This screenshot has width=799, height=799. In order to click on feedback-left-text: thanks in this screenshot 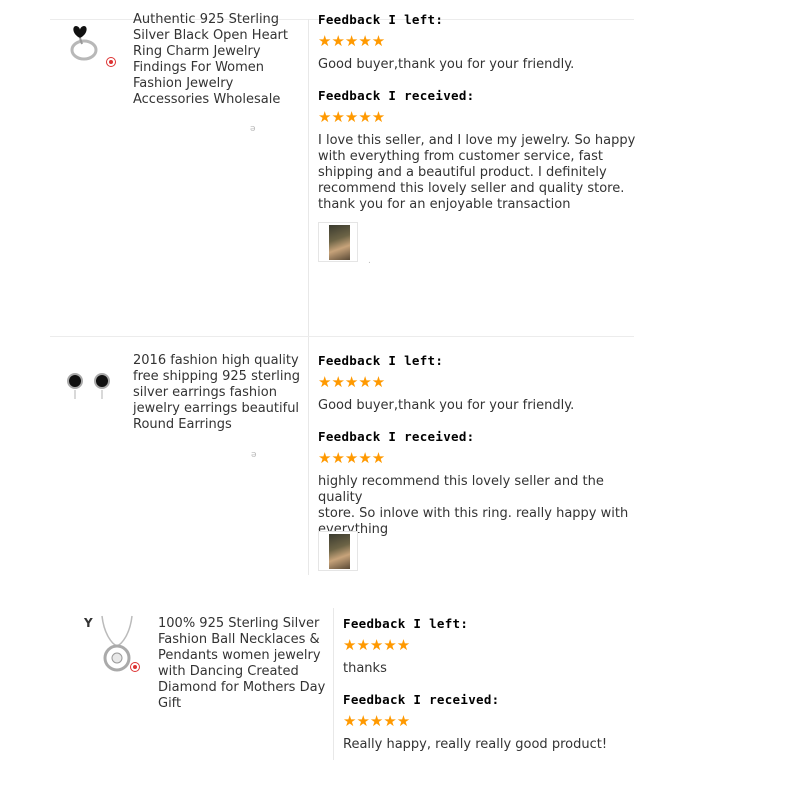, I will do `click(365, 668)`.